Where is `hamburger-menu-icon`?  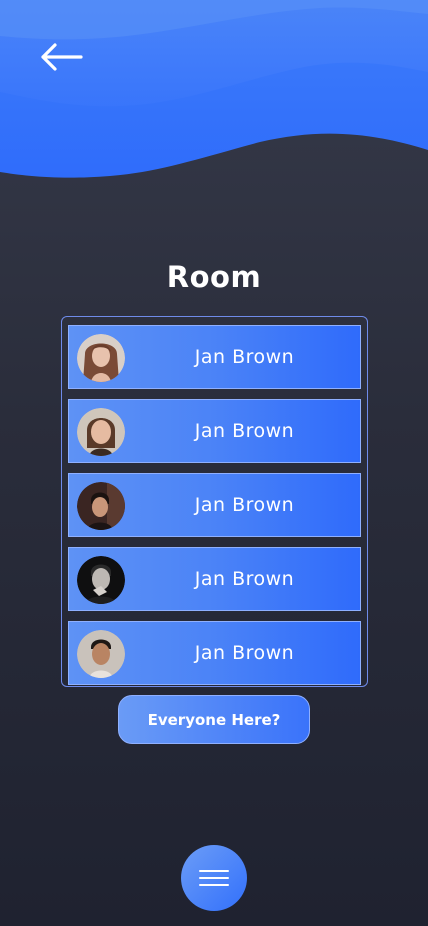 hamburger-menu-icon is located at coordinates (214, 878).